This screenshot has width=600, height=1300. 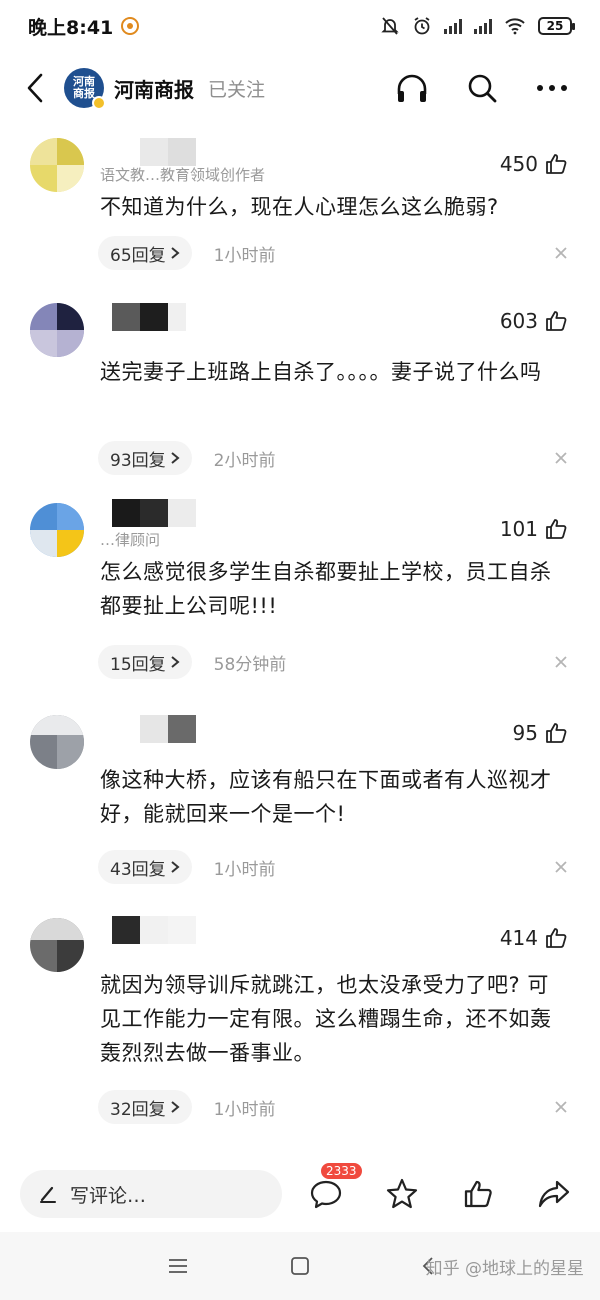 I want to click on bar-actions: 2333, so click(x=440, y=1187).